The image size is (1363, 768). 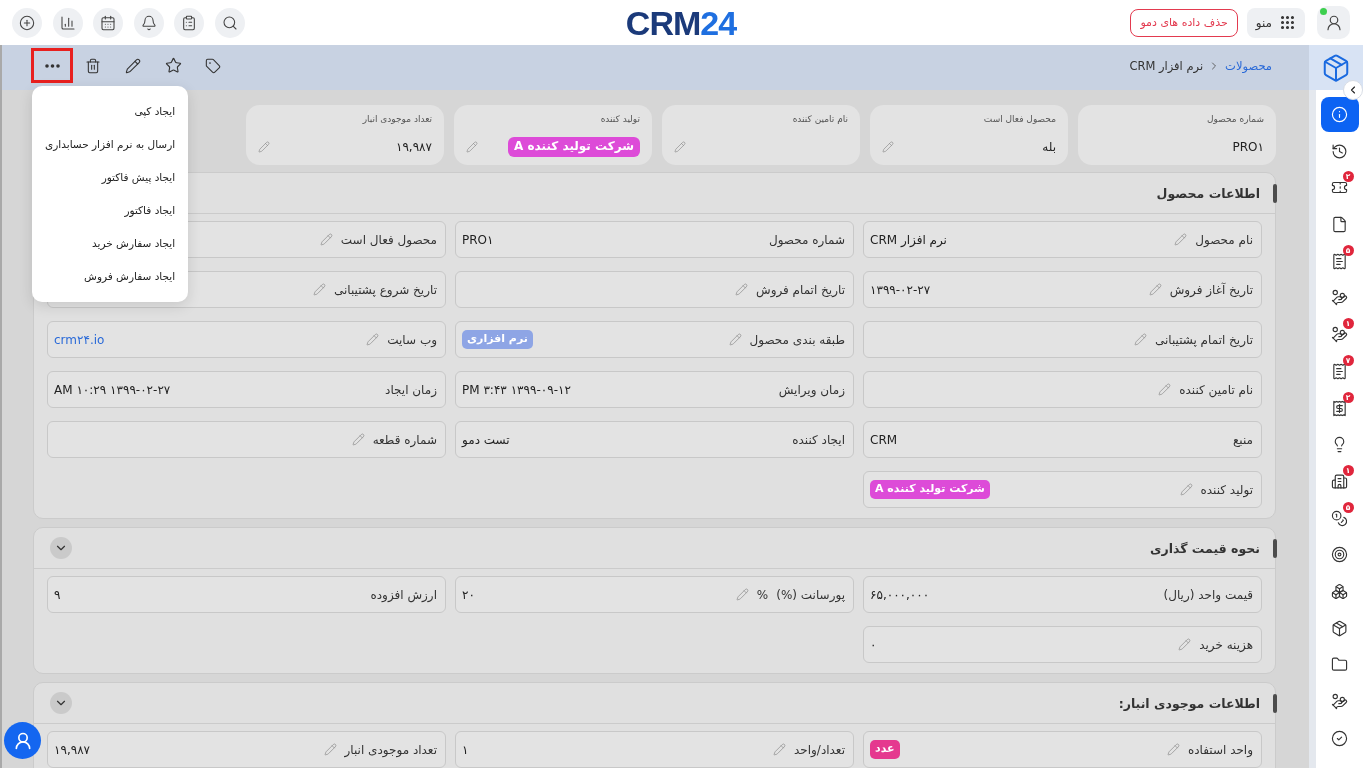 I want to click on field-value: ۶۵,۰۰۰,۰۰۰, so click(x=900, y=594).